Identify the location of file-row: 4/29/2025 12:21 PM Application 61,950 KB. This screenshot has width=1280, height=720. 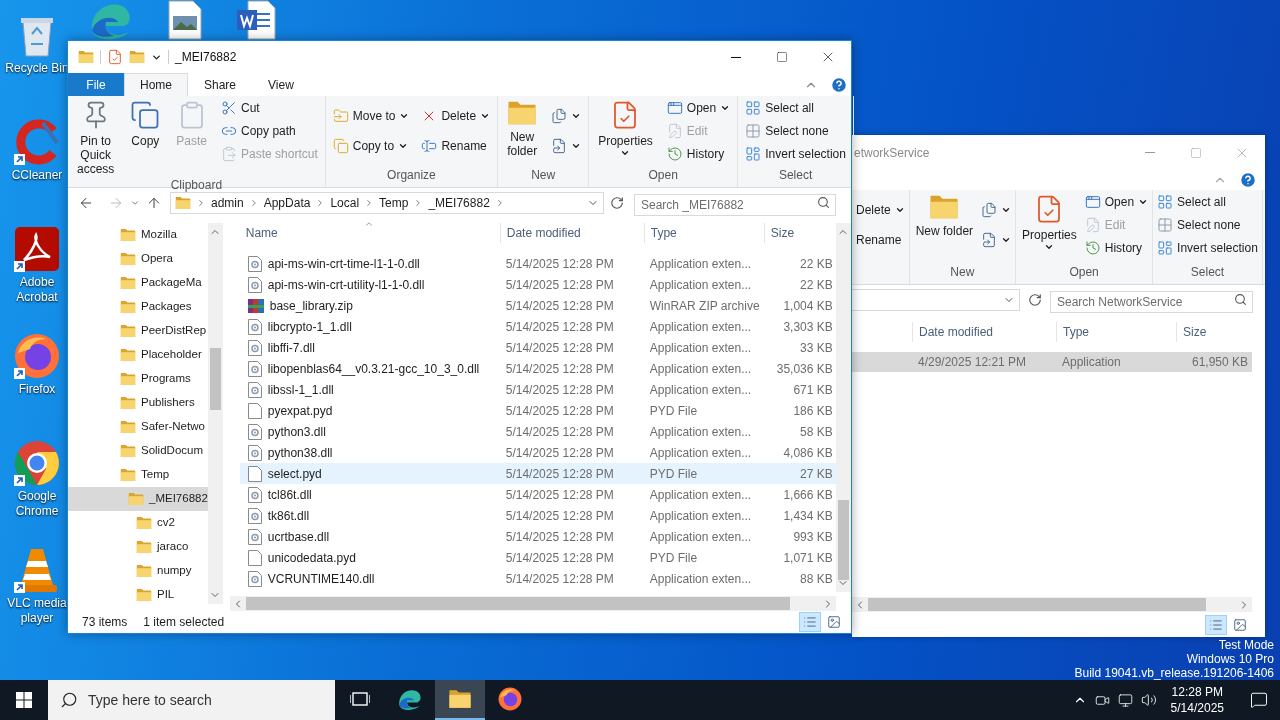
(1052, 362).